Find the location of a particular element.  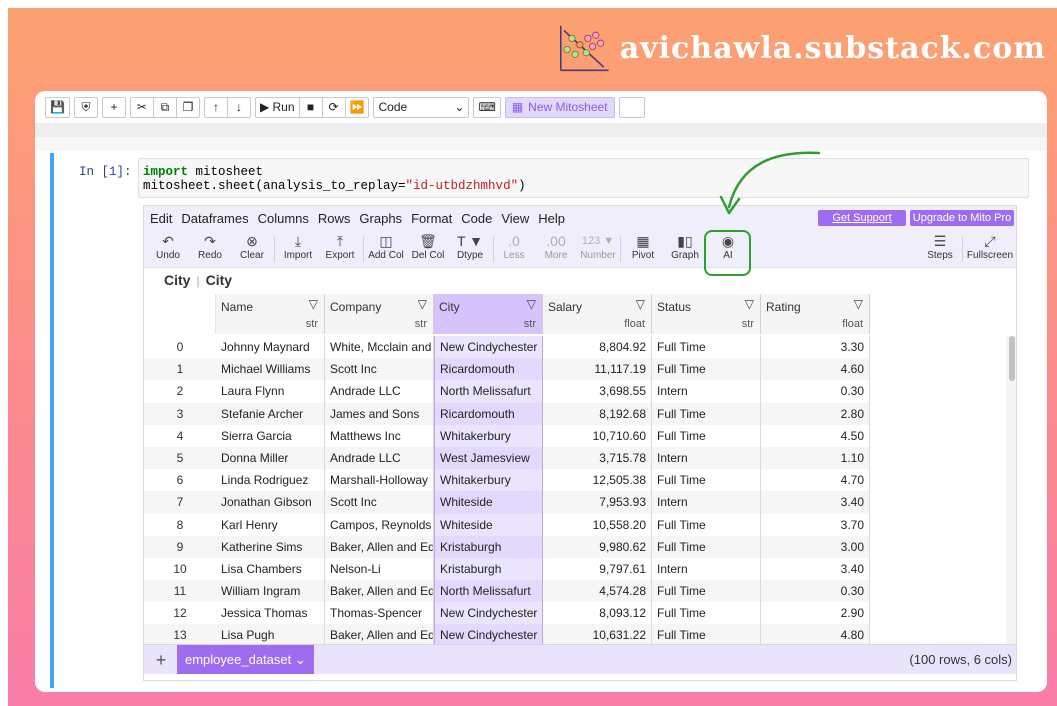

table-cell: Campos, Reynolds and is located at coordinates (379, 524).